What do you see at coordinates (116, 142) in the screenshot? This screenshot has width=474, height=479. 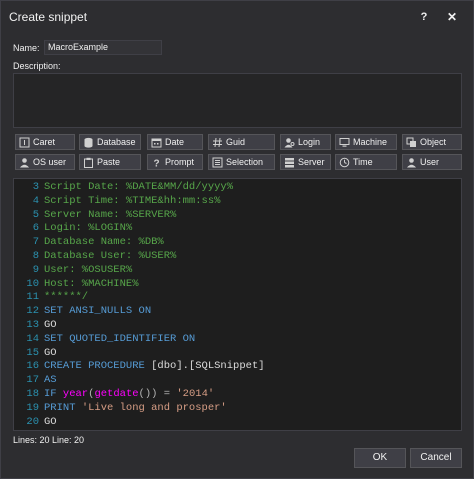 I see `database-label: Database` at bounding box center [116, 142].